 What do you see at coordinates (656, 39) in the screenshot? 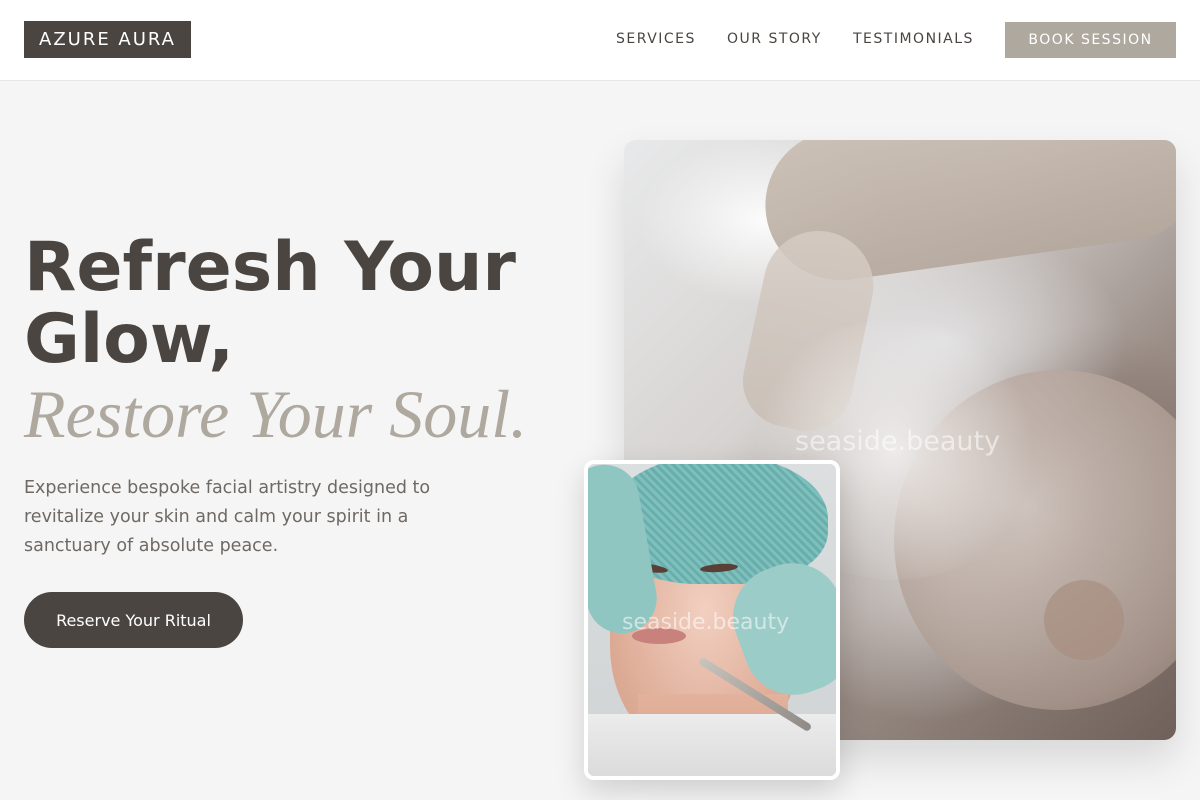
I see `nav-link-services: SERVICES` at bounding box center [656, 39].